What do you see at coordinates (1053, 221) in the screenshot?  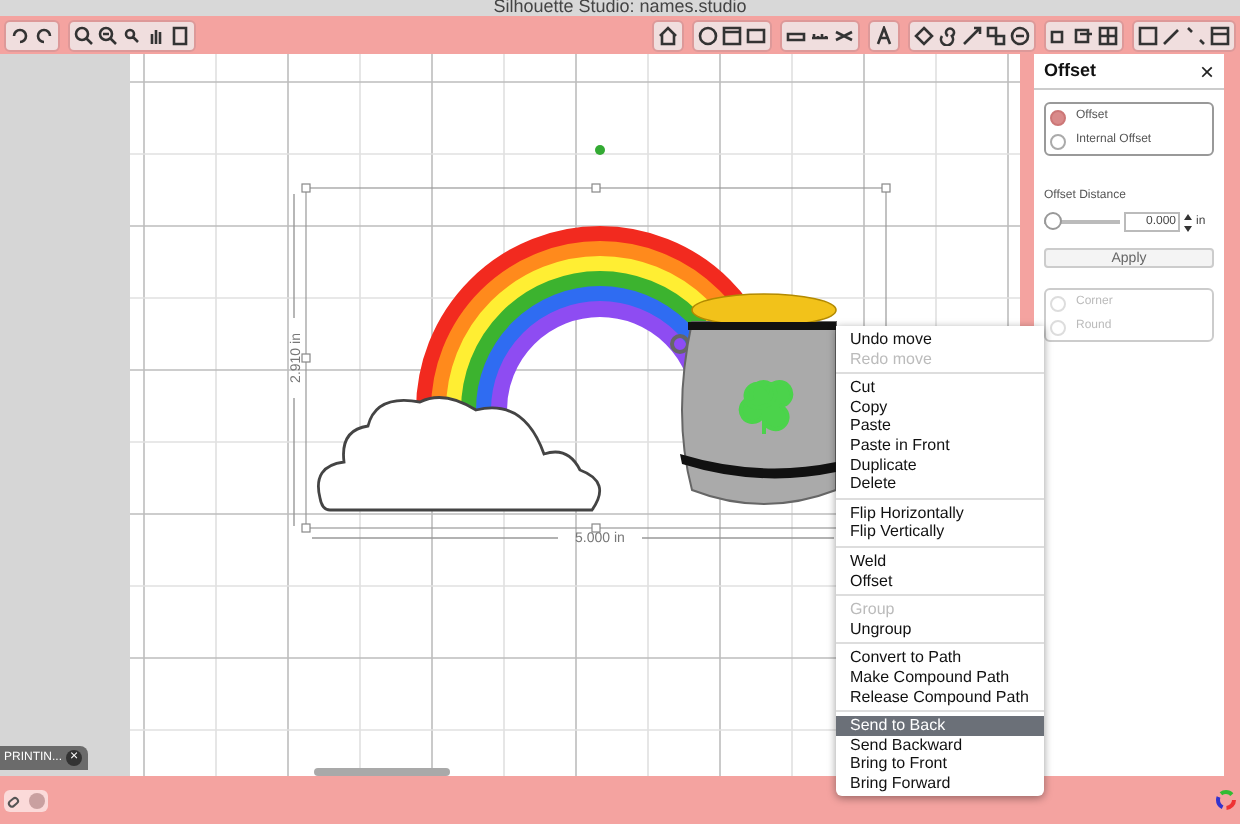 I see `slider-thumb` at bounding box center [1053, 221].